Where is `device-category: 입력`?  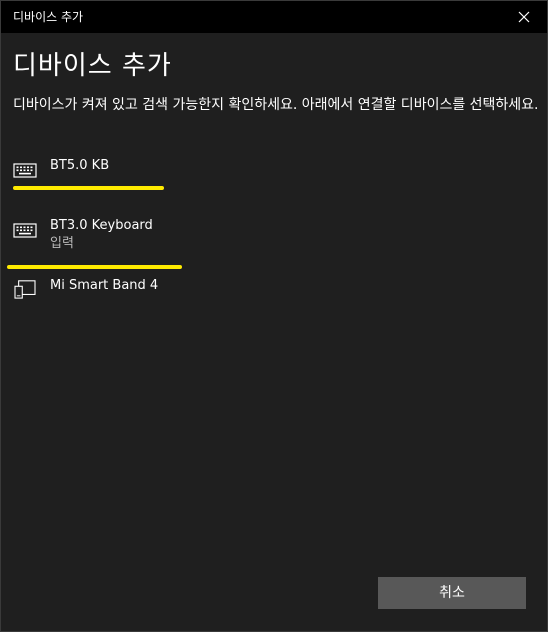
device-category: 입력 is located at coordinates (62, 243).